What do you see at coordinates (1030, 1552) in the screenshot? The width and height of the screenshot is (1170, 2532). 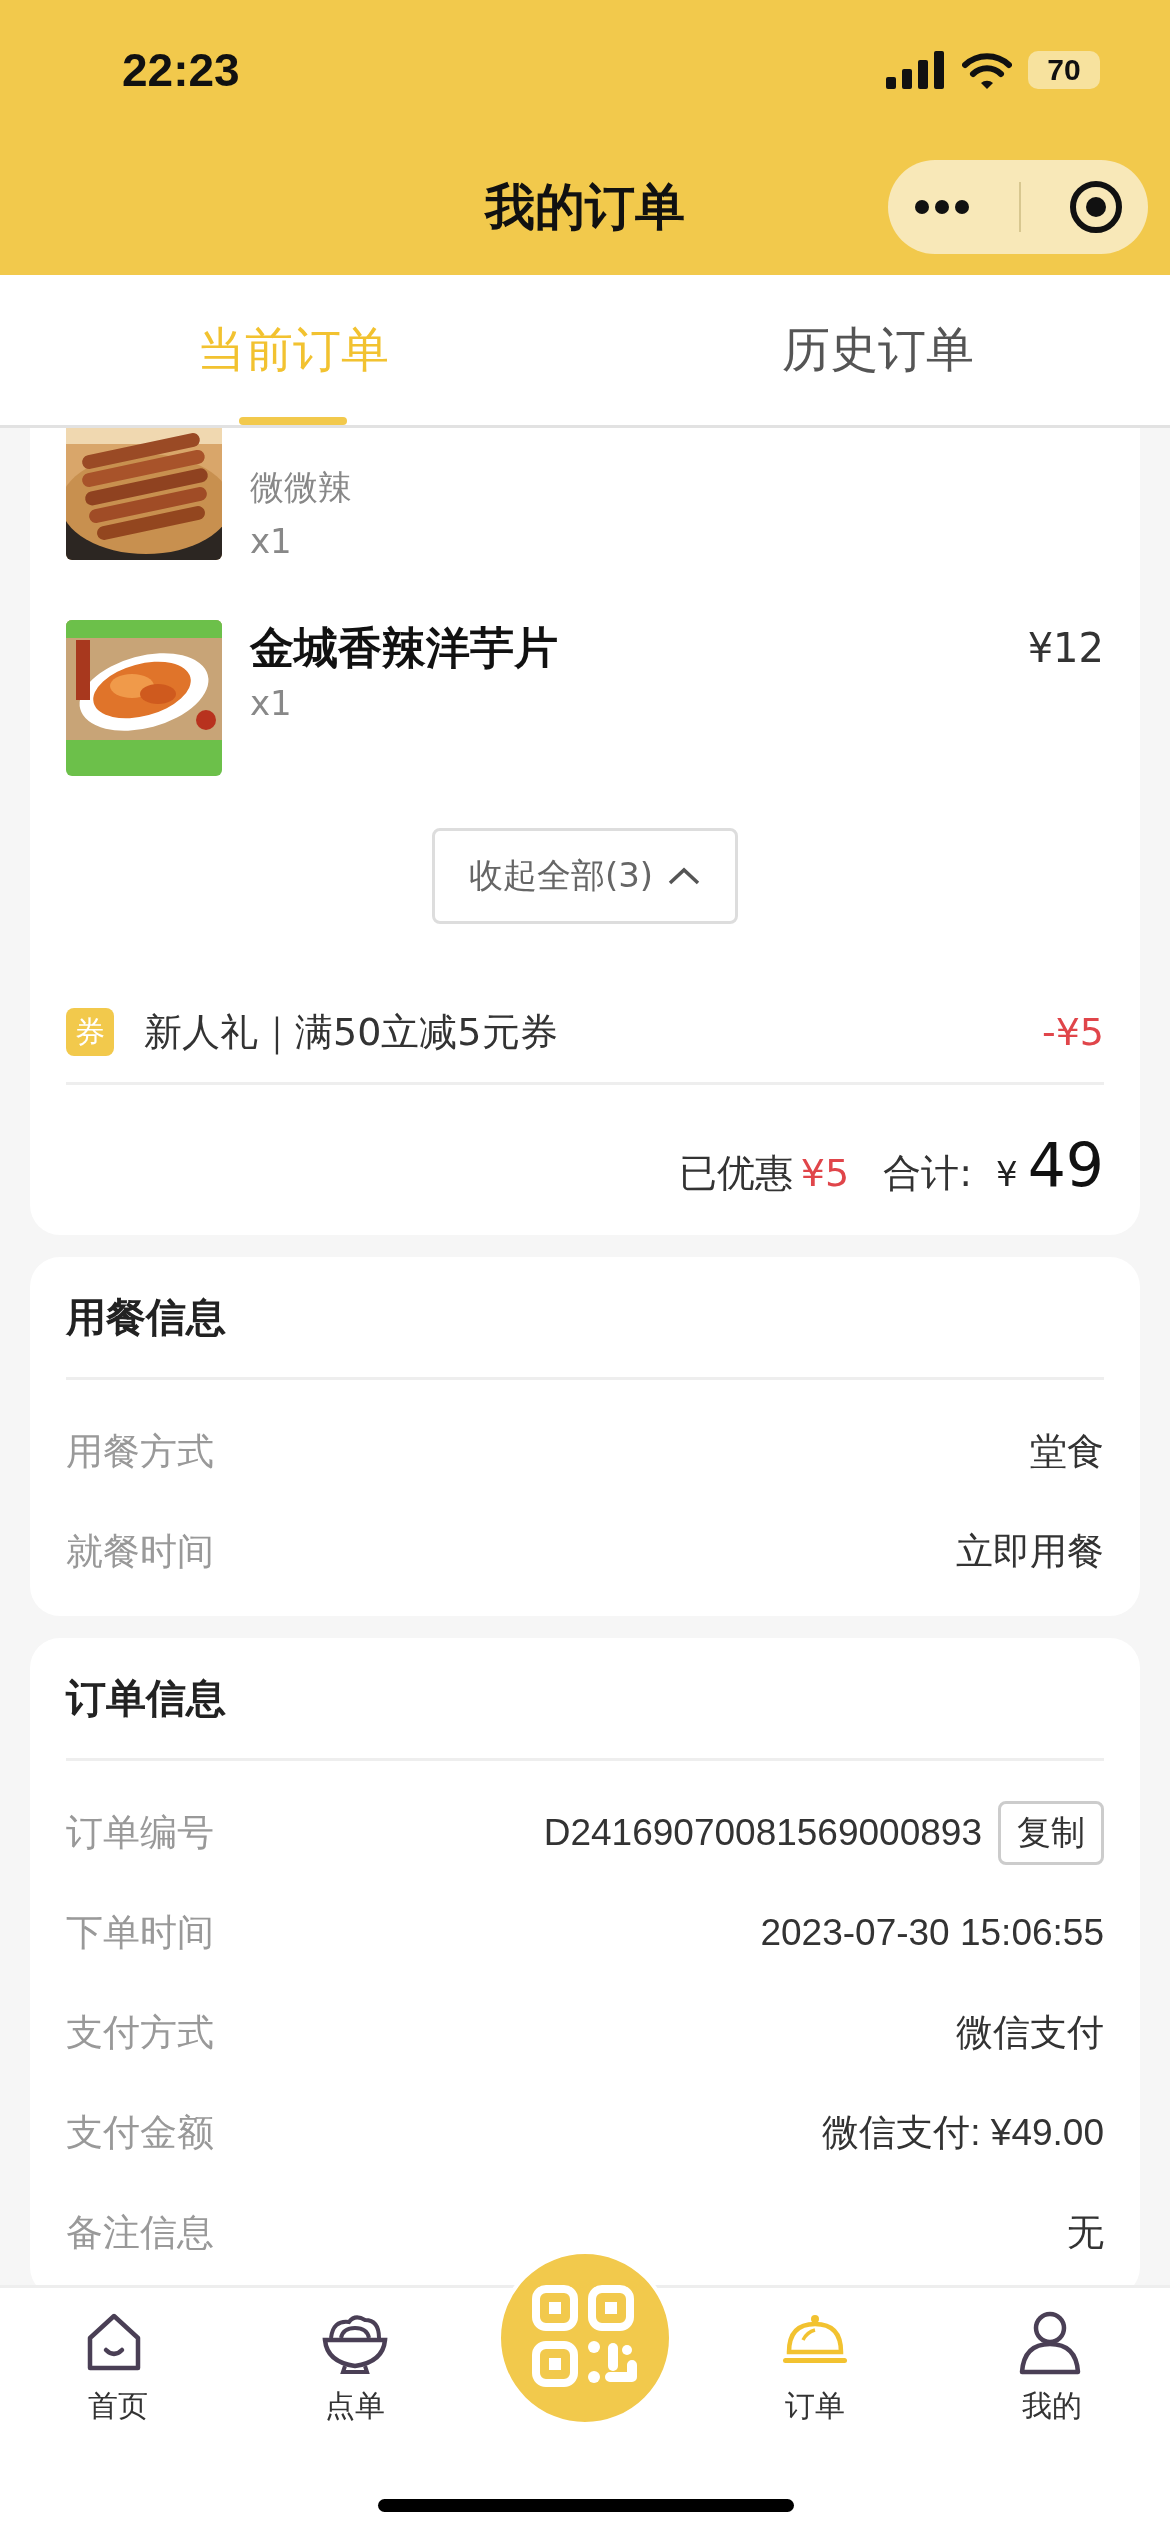 I see `info-value: 立即用餐` at bounding box center [1030, 1552].